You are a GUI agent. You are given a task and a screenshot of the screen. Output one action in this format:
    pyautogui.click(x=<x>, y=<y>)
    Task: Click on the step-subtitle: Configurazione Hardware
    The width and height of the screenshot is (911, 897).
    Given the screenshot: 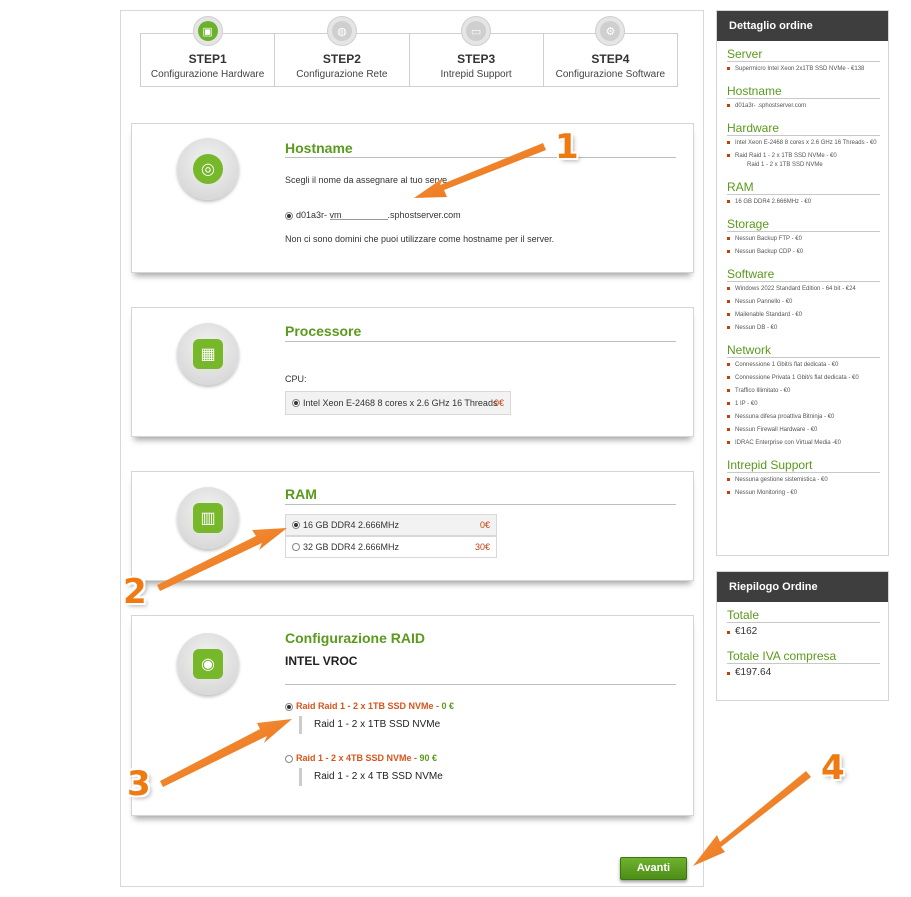 What is the action you would take?
    pyautogui.click(x=207, y=74)
    